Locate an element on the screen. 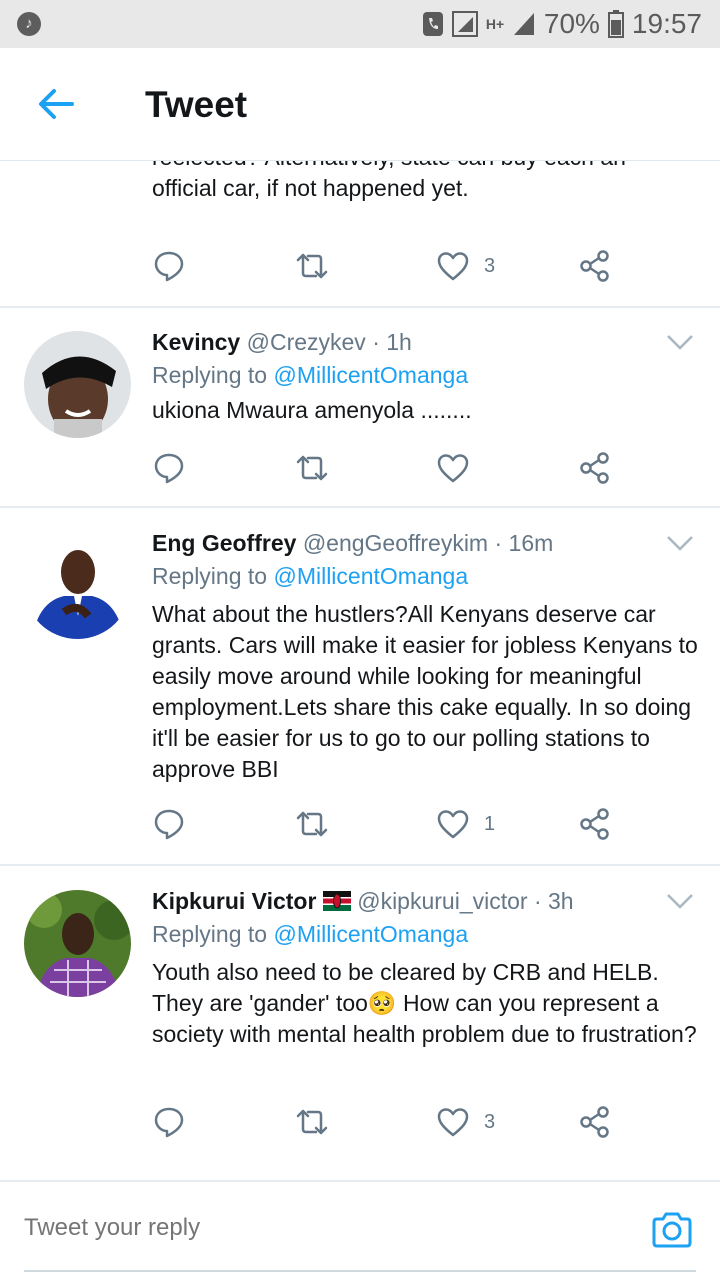  tweet-actions is located at coordinates (392, 468).